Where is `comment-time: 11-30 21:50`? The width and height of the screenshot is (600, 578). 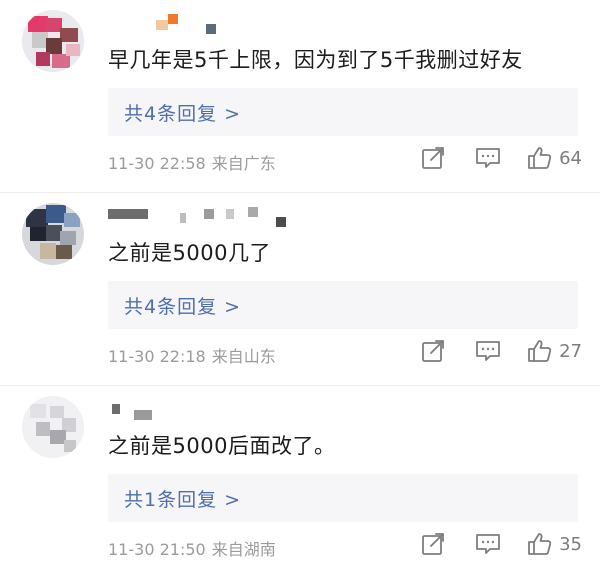 comment-time: 11-30 21:50 is located at coordinates (157, 549).